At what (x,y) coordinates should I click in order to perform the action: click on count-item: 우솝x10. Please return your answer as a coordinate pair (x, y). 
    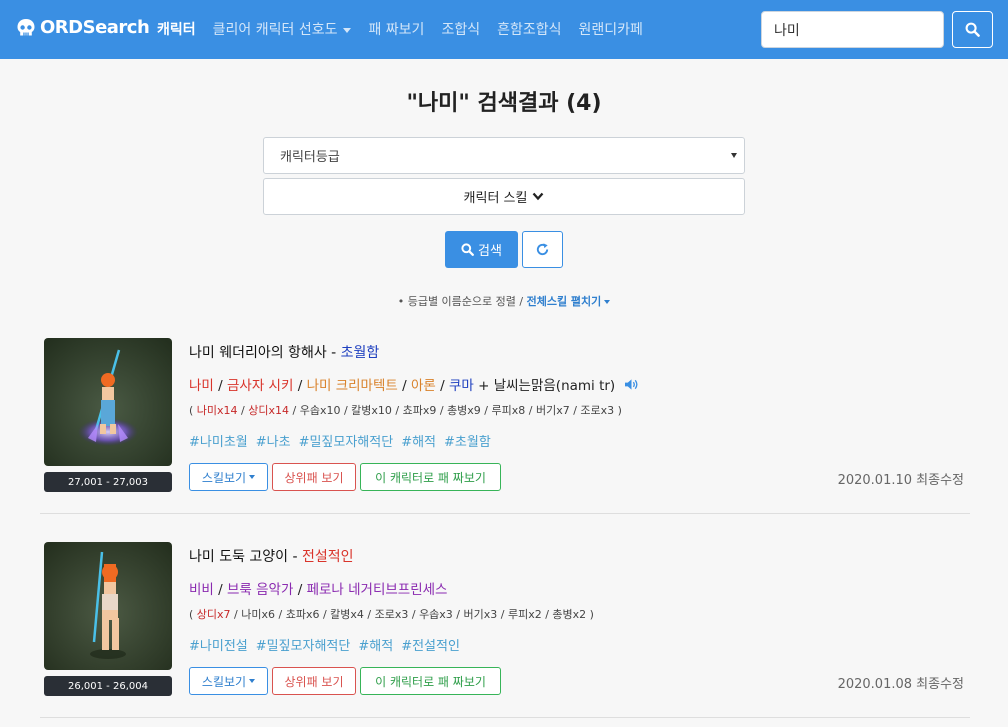
    Looking at the image, I should click on (320, 410).